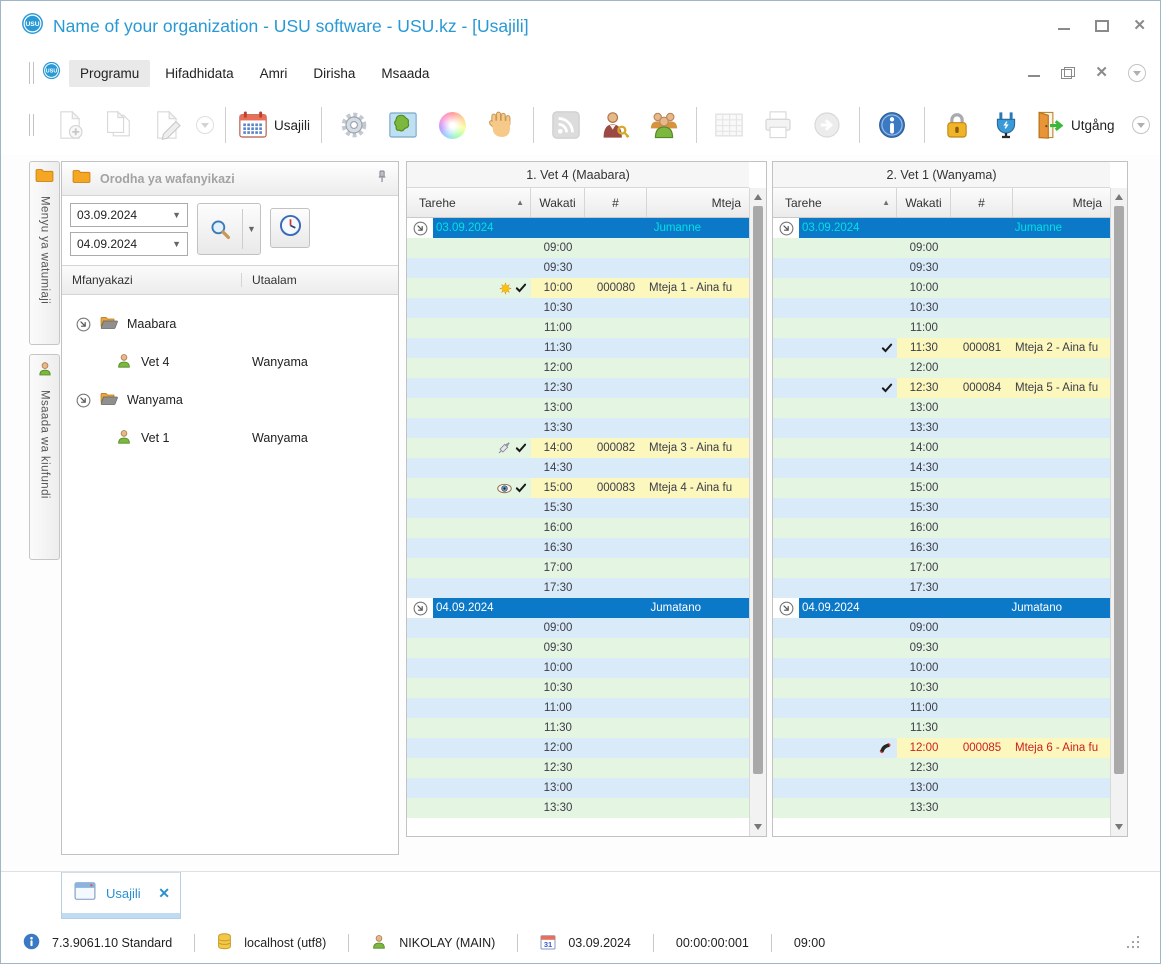 This screenshot has height=964, width=1161. I want to click on menu-hifadhidata: Hifadhidata, so click(199, 73).